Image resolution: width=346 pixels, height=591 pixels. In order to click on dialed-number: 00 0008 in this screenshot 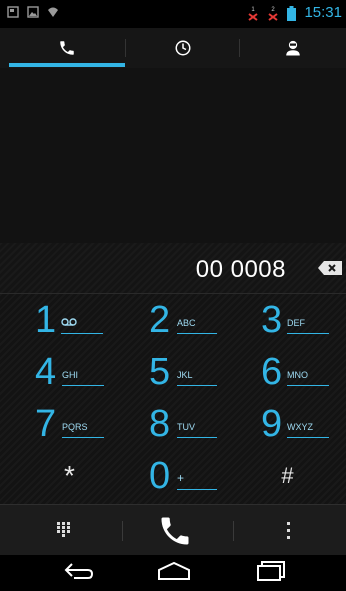, I will do `click(240, 269)`.